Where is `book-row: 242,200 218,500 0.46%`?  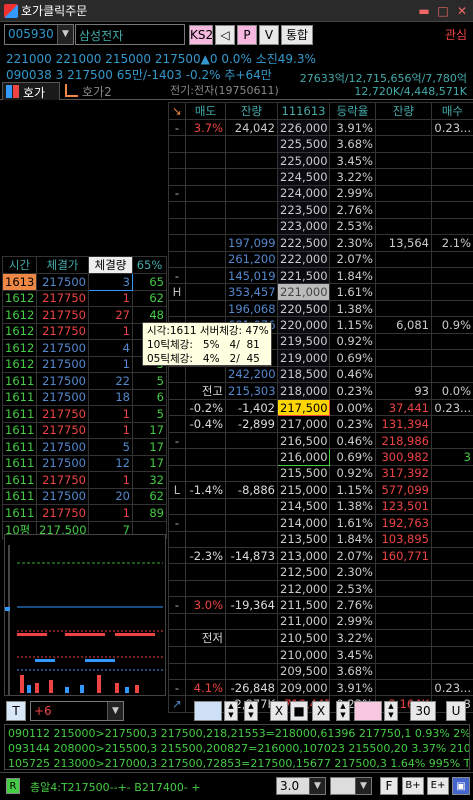
book-row: 242,200 218,500 0.46% is located at coordinates (320, 374).